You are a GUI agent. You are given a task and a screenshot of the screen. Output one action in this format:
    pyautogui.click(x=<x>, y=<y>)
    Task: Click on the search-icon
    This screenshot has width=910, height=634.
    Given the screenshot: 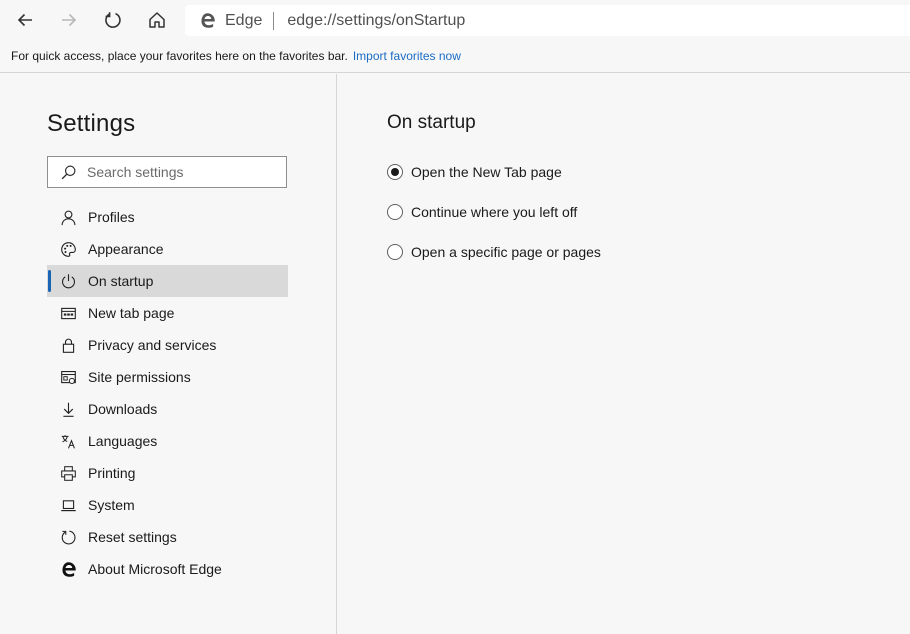 What is the action you would take?
    pyautogui.click(x=68, y=172)
    